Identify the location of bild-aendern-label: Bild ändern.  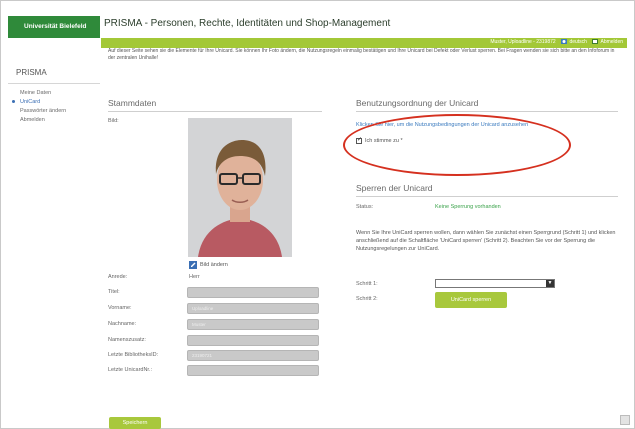
(214, 265).